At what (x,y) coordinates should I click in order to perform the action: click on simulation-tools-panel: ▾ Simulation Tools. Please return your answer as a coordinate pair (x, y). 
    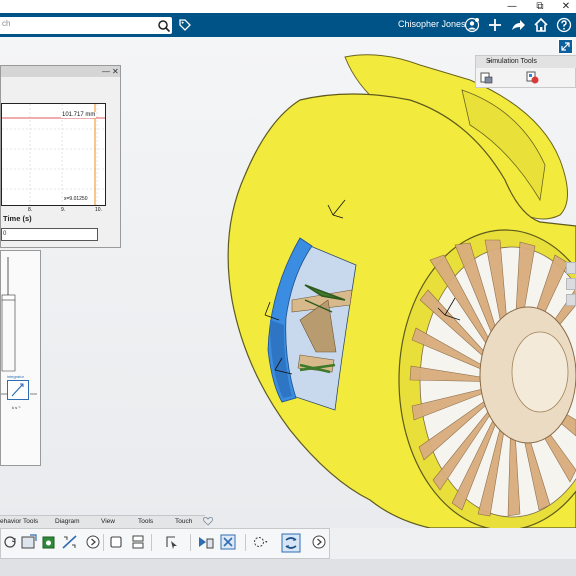
    Looking at the image, I should click on (525, 71).